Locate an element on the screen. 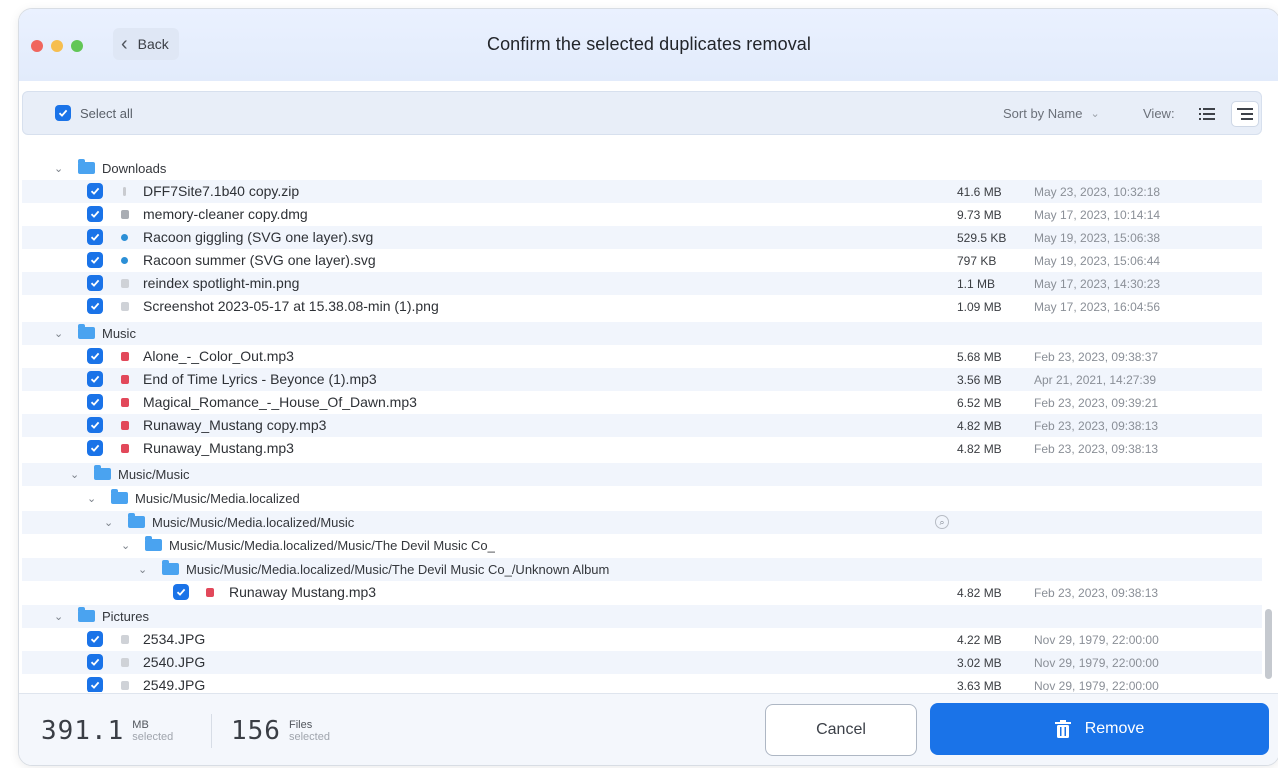  folder-row: ⌄ Pictures is located at coordinates (642, 616).